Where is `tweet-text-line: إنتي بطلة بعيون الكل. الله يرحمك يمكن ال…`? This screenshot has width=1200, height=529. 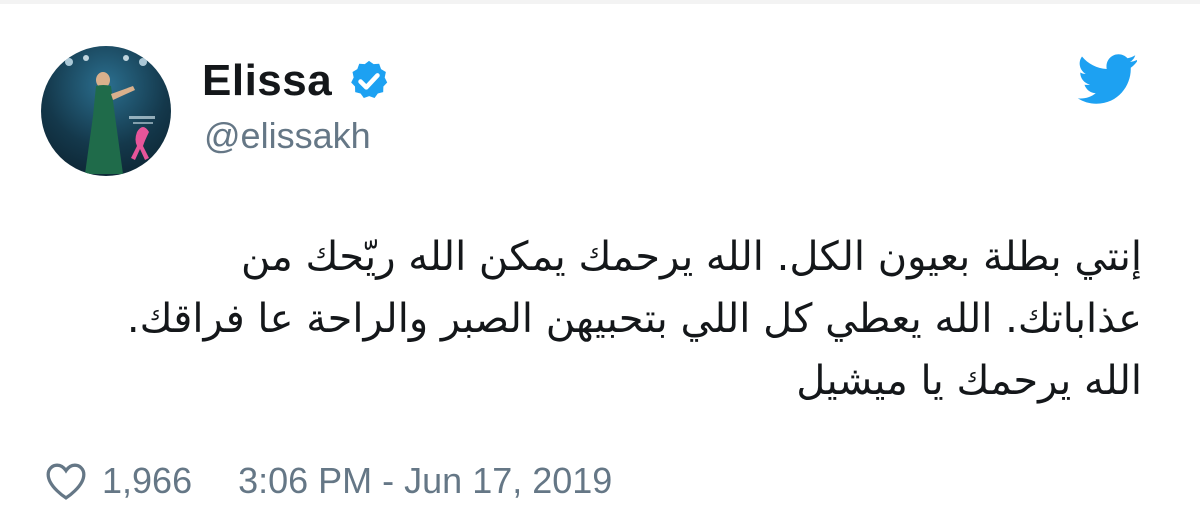
tweet-text-line: إنتي بطلة بعيون الكل. الله يرحمك يمكن ال… is located at coordinates (691, 257).